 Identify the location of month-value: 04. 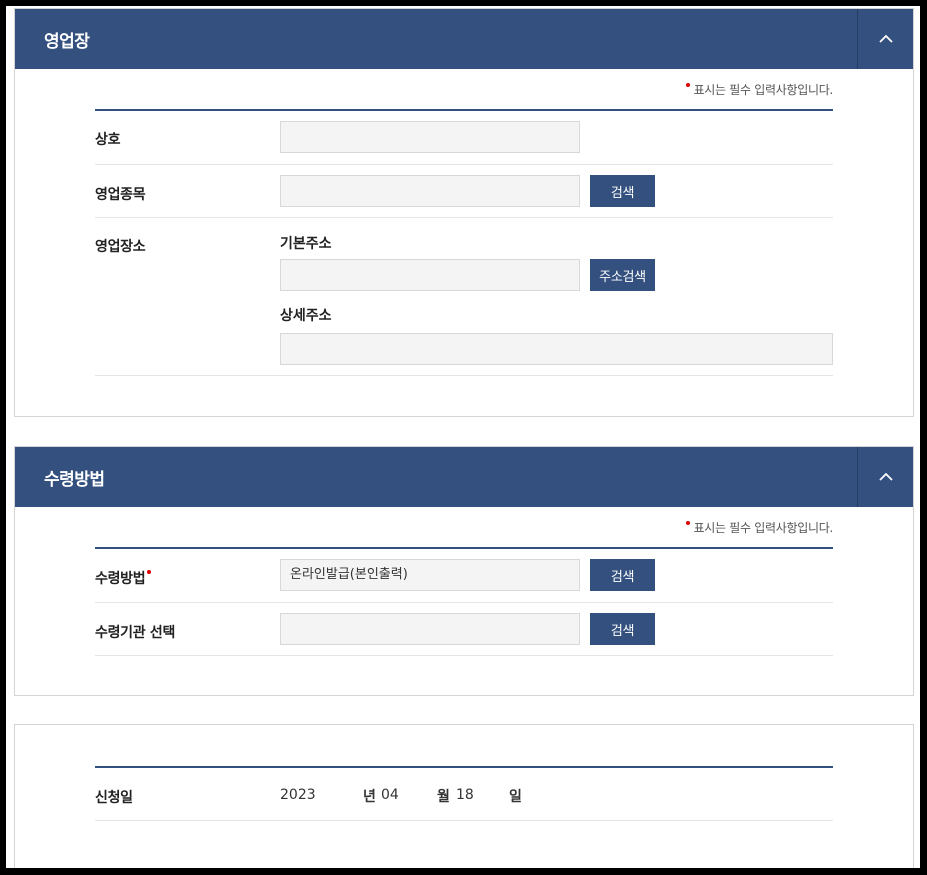
(390, 795).